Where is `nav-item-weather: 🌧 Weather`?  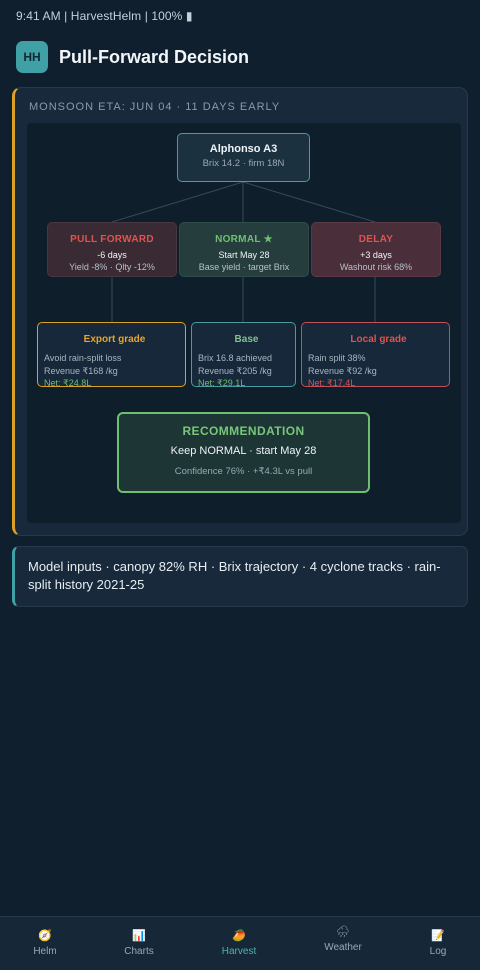 nav-item-weather: 🌧 Weather is located at coordinates (343, 943).